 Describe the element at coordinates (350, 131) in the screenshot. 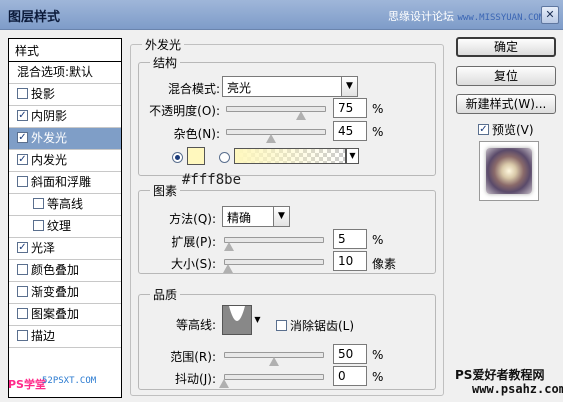

I see `noise-input: 45` at that location.